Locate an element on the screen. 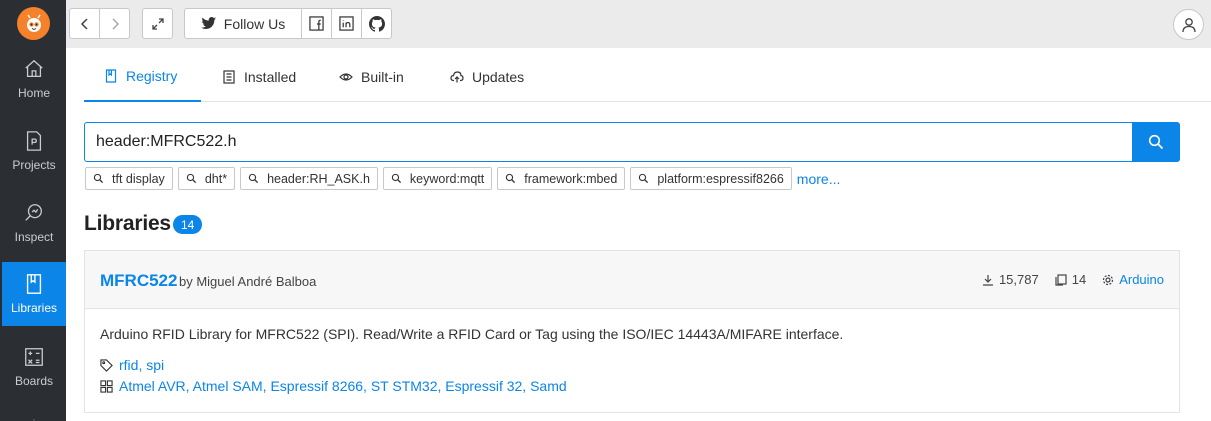  tag-icon is located at coordinates (106, 365).